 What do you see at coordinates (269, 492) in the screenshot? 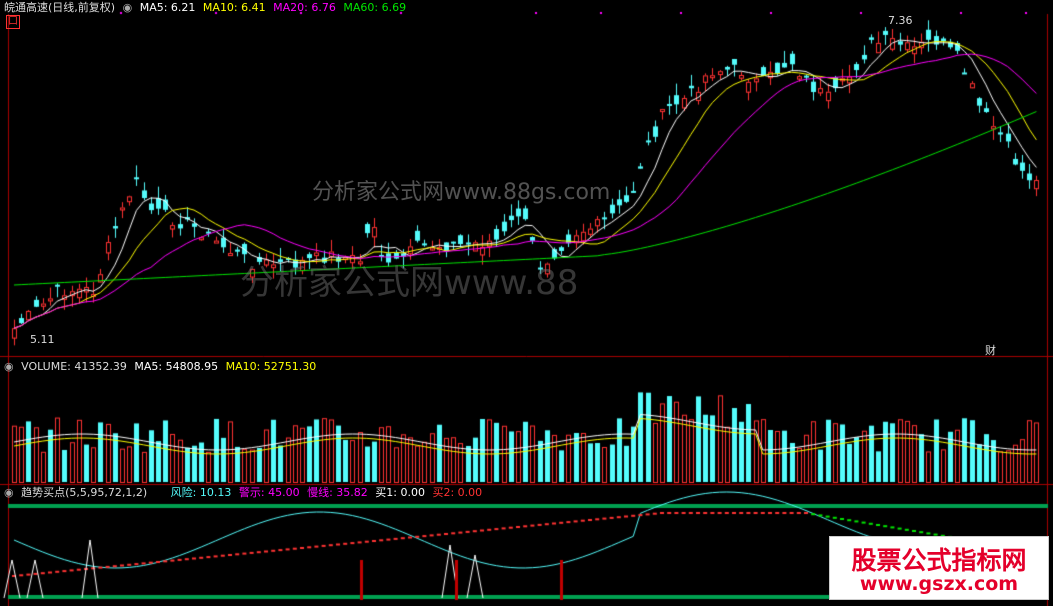
I see `warn-value: 警示: 45.00` at bounding box center [269, 492].